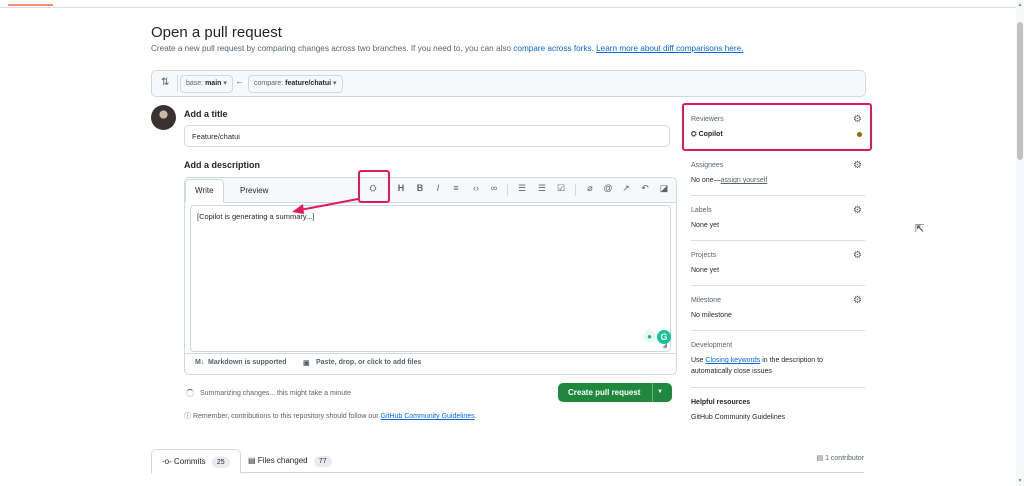  I want to click on annotation-arrow-line, so click(329, 204).